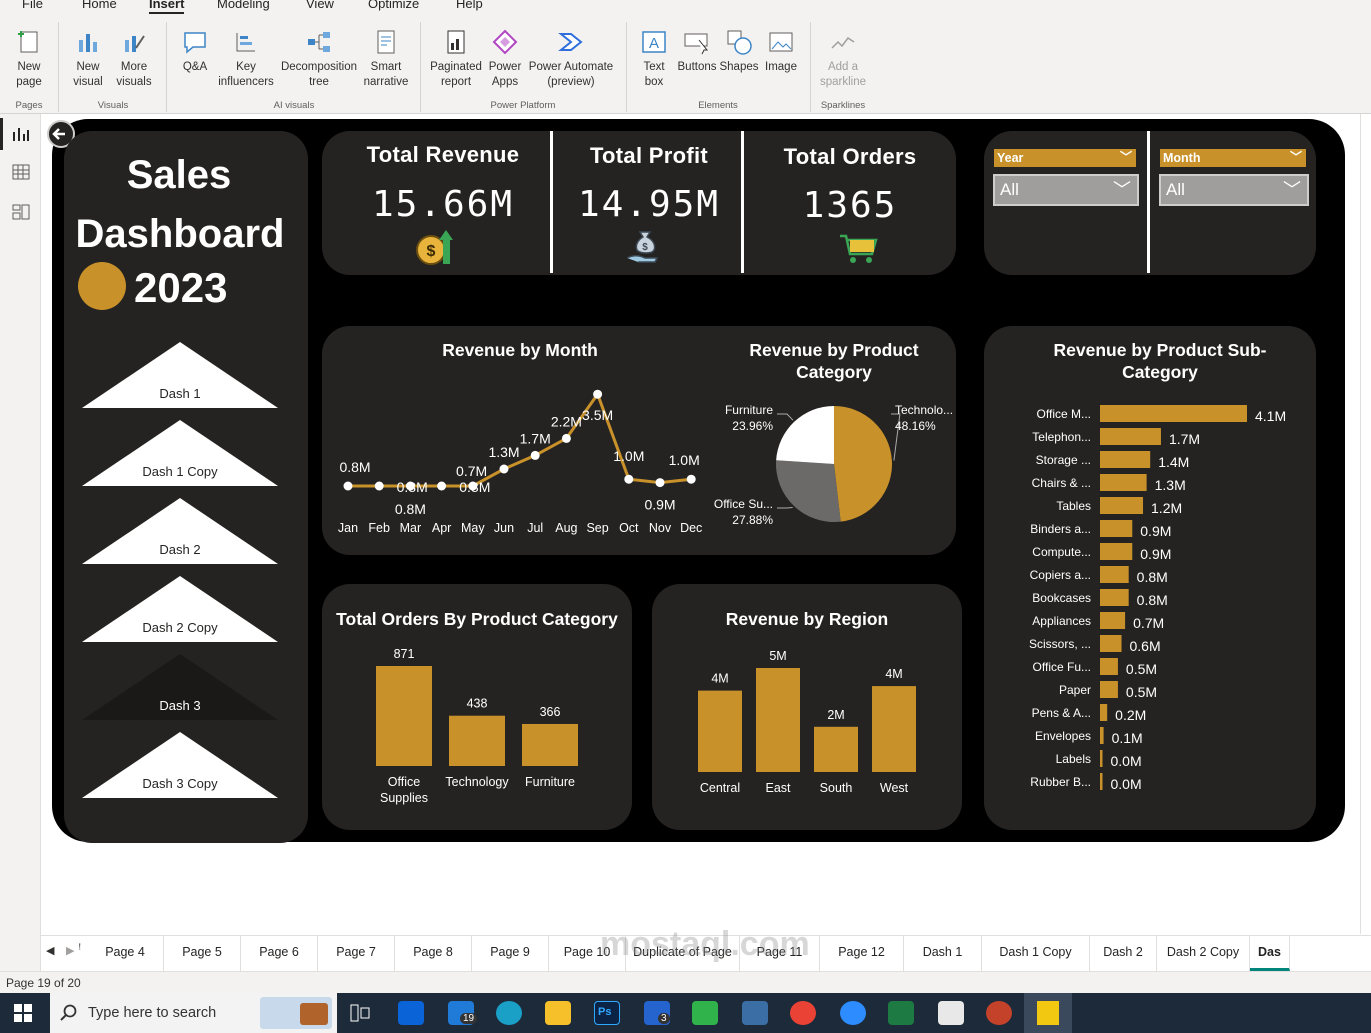 The width and height of the screenshot is (1371, 1033). I want to click on kpi-value: 15.66M, so click(443, 204).